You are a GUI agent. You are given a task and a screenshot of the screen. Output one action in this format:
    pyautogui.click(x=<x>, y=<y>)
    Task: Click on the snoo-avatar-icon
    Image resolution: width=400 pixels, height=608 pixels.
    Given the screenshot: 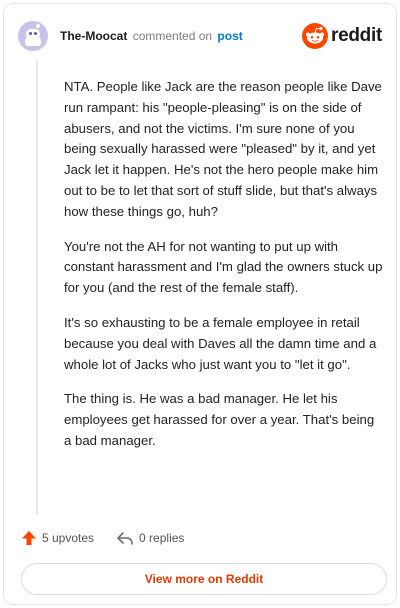 What is the action you would take?
    pyautogui.click(x=33, y=36)
    